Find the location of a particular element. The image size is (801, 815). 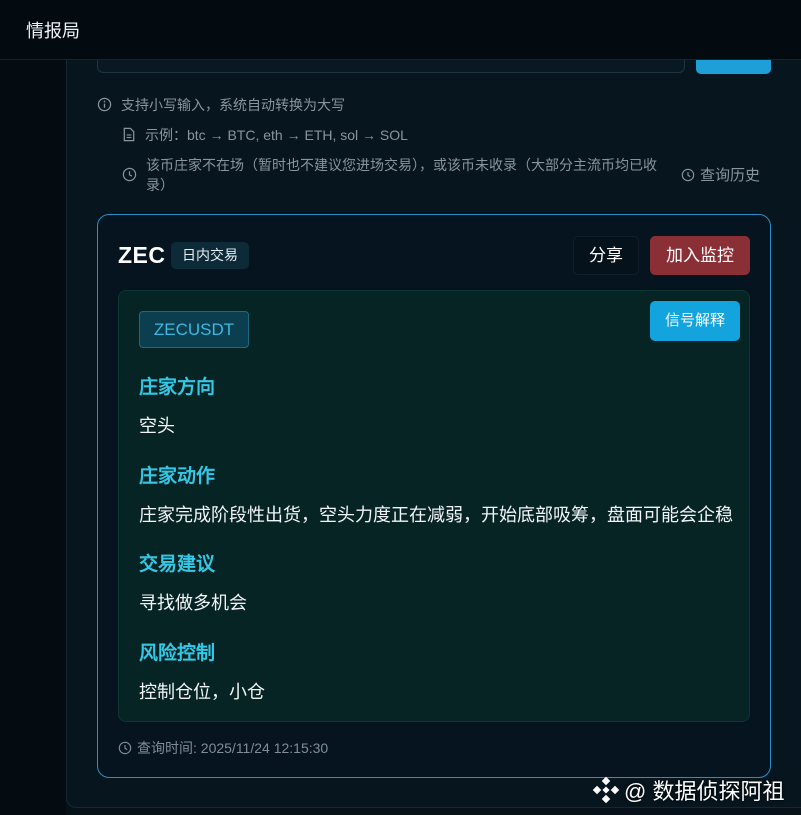

section-body-risk: 控制仓位，小仓 is located at coordinates (202, 692).